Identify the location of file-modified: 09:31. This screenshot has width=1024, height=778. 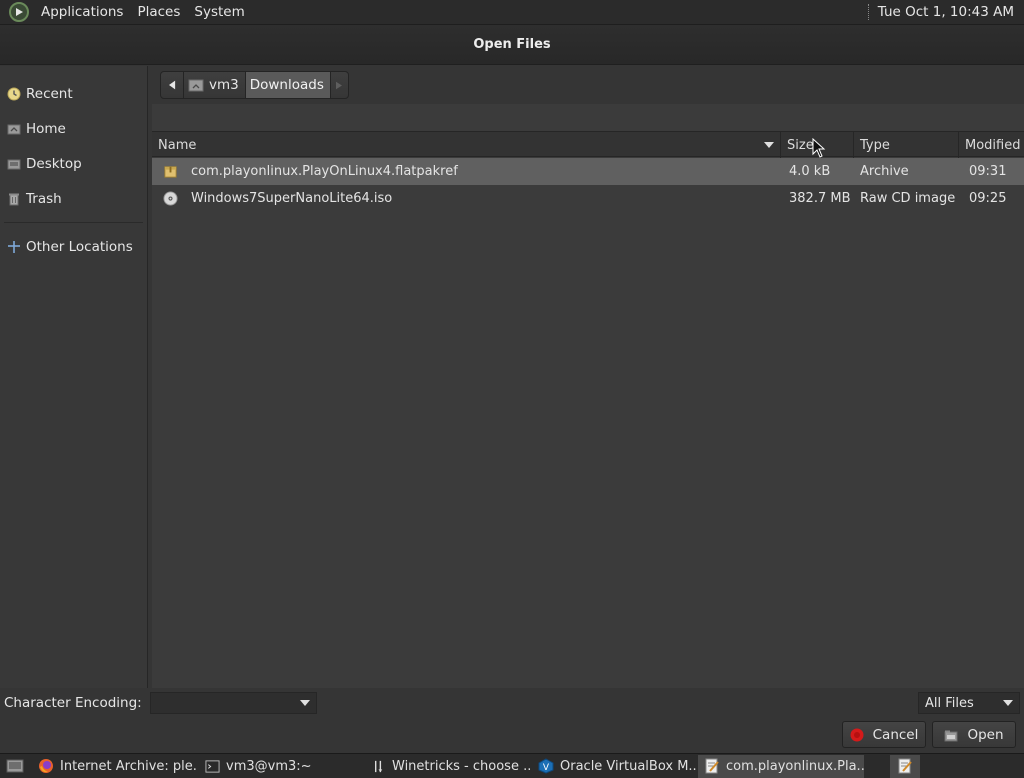
(988, 171).